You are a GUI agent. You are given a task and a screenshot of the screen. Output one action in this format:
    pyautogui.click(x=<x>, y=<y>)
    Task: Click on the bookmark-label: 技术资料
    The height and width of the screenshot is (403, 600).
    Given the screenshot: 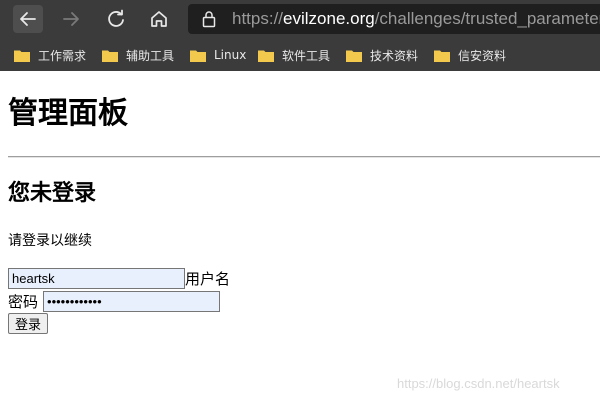 What is the action you would take?
    pyautogui.click(x=394, y=55)
    